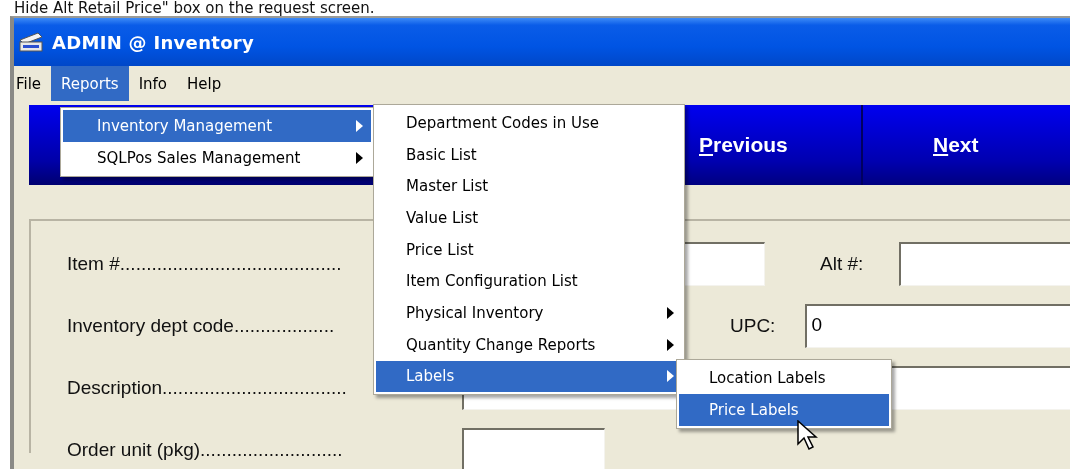 This screenshot has width=1070, height=469. Describe the element at coordinates (153, 42) in the screenshot. I see `window-title: ADMIN @ Inventory` at that location.